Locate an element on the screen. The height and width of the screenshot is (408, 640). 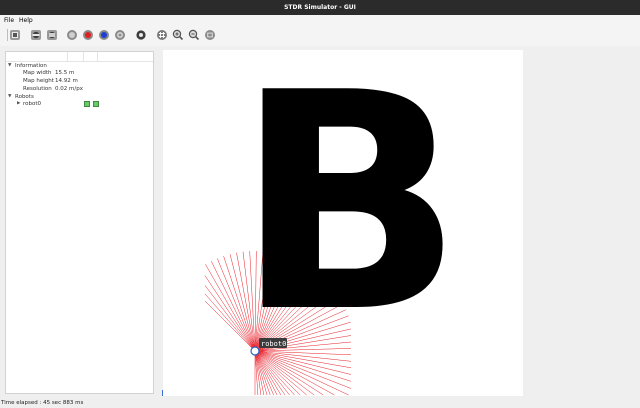
window-title: STDR Simulator - GUI is located at coordinates (320, 7).